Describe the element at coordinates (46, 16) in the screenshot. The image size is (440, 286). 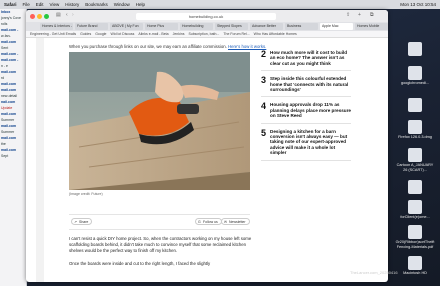
I see `zoom-window-button` at that location.